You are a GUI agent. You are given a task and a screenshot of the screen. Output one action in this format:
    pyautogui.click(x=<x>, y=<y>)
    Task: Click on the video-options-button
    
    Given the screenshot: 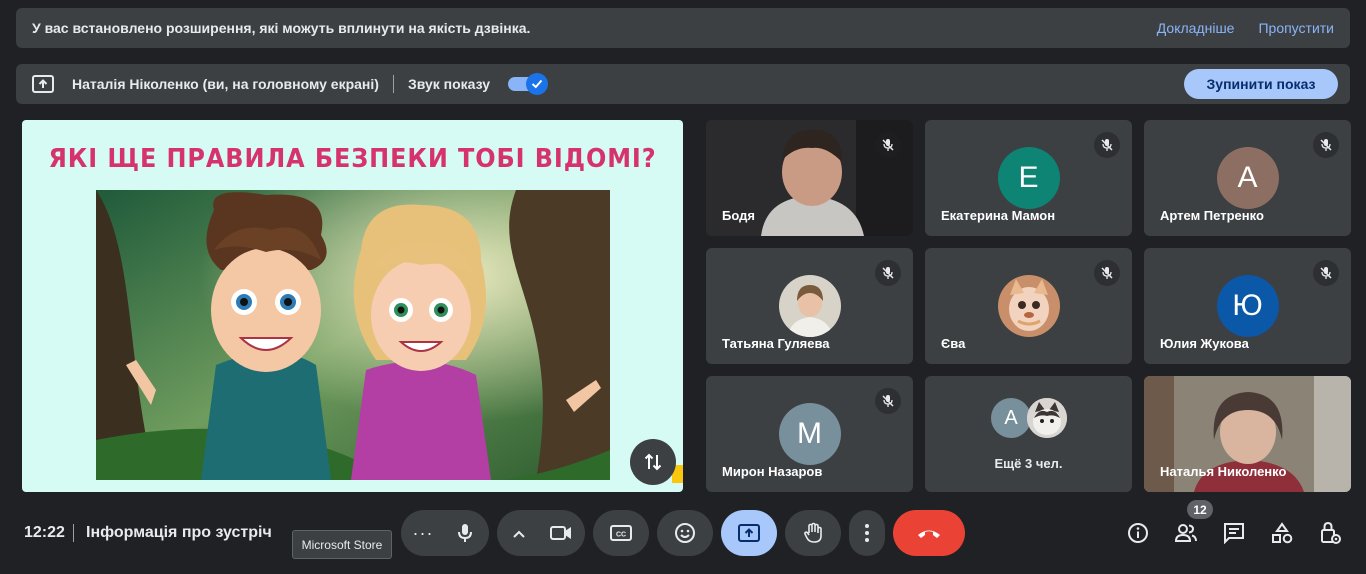 What is the action you would take?
    pyautogui.click(x=519, y=533)
    